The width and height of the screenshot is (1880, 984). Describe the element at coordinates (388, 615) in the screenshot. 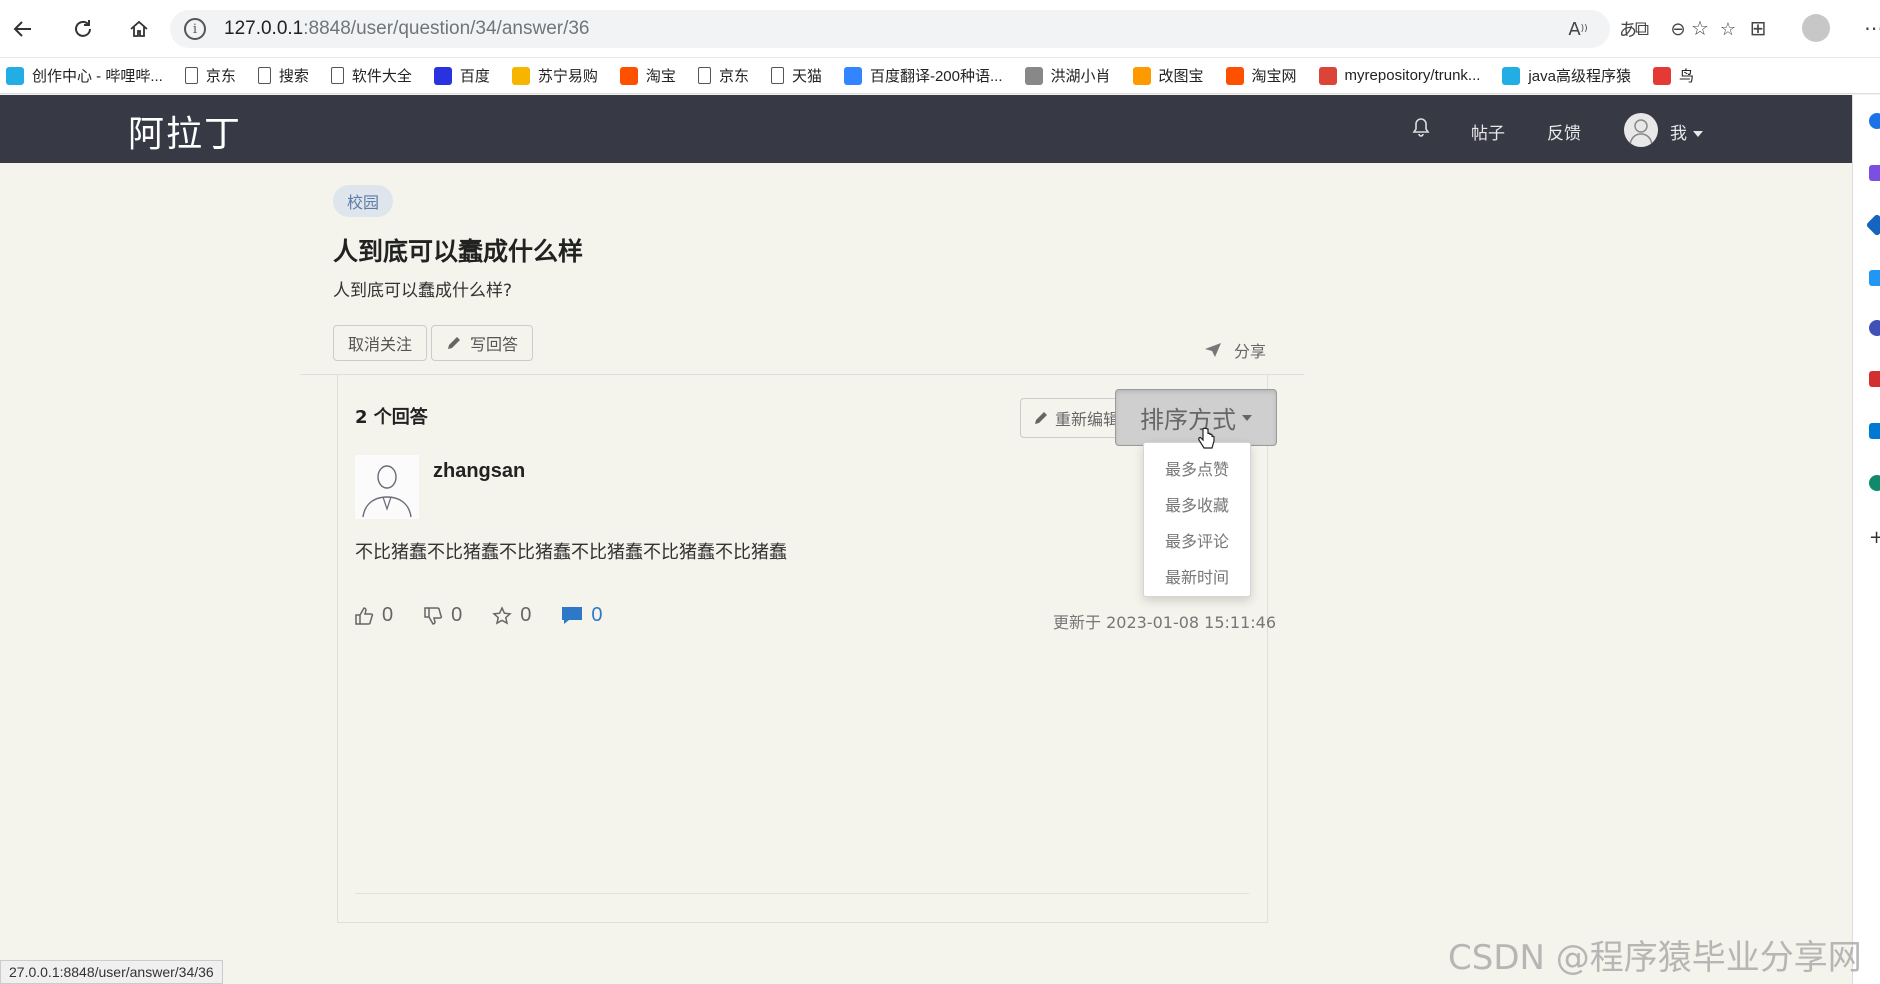

I see `like-count: 0` at that location.